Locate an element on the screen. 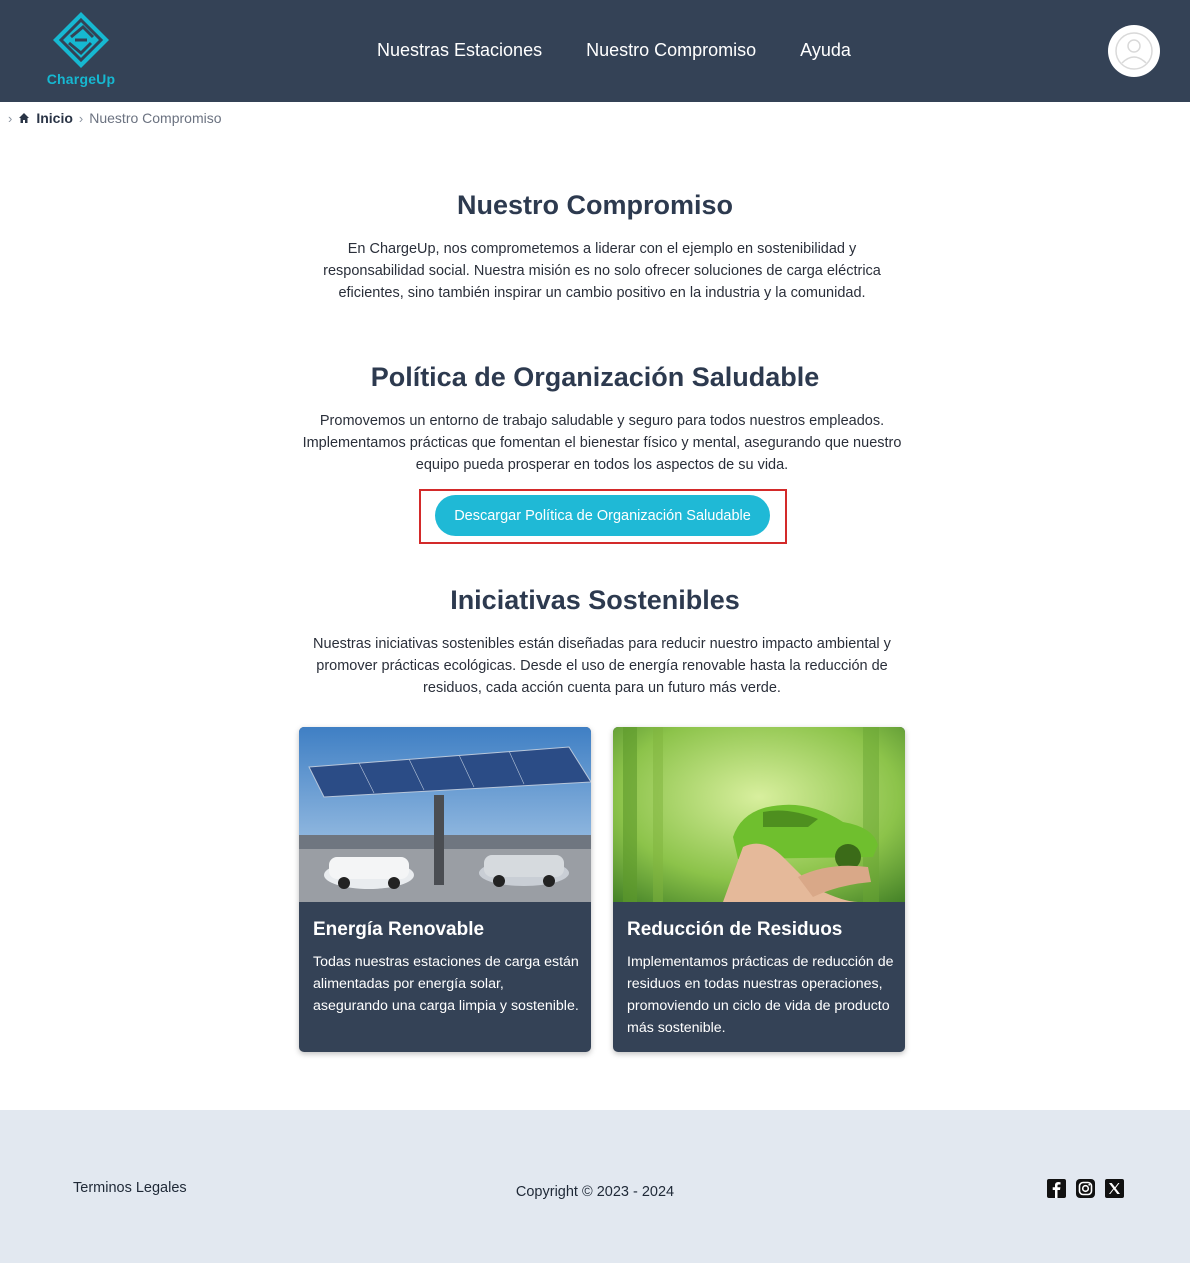 The width and height of the screenshot is (1190, 1263). nav-nuestras-estaciones: Nuestras Estaciones is located at coordinates (459, 50).